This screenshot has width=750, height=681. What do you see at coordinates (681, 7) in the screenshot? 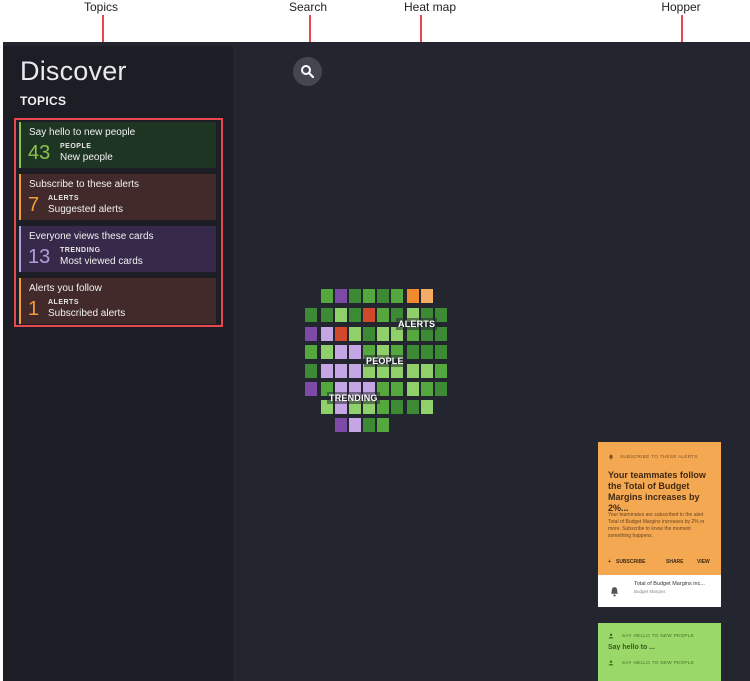
I see `hopper-callout-label: Hopper` at bounding box center [681, 7].